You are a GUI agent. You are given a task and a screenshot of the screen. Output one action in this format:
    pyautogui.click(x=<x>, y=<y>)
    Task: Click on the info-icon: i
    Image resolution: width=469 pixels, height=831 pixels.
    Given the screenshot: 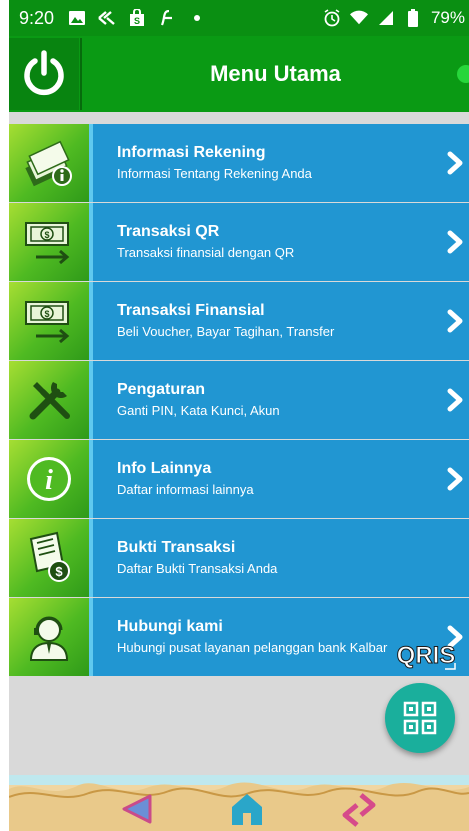 What is the action you would take?
    pyautogui.click(x=51, y=479)
    